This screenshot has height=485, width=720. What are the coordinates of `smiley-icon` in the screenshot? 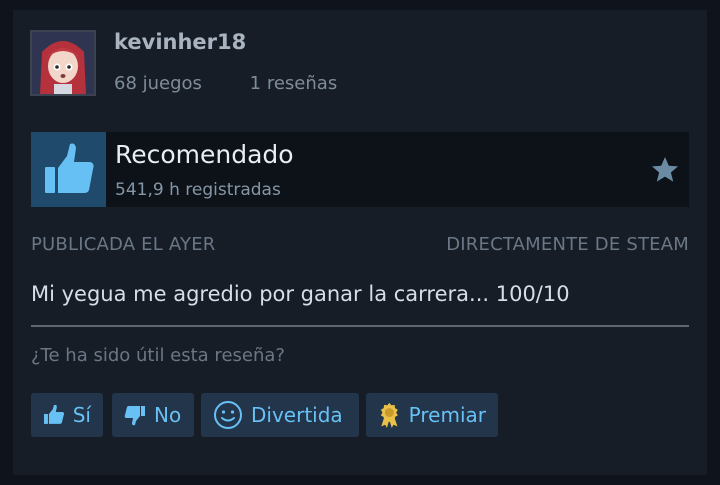 It's located at (228, 415).